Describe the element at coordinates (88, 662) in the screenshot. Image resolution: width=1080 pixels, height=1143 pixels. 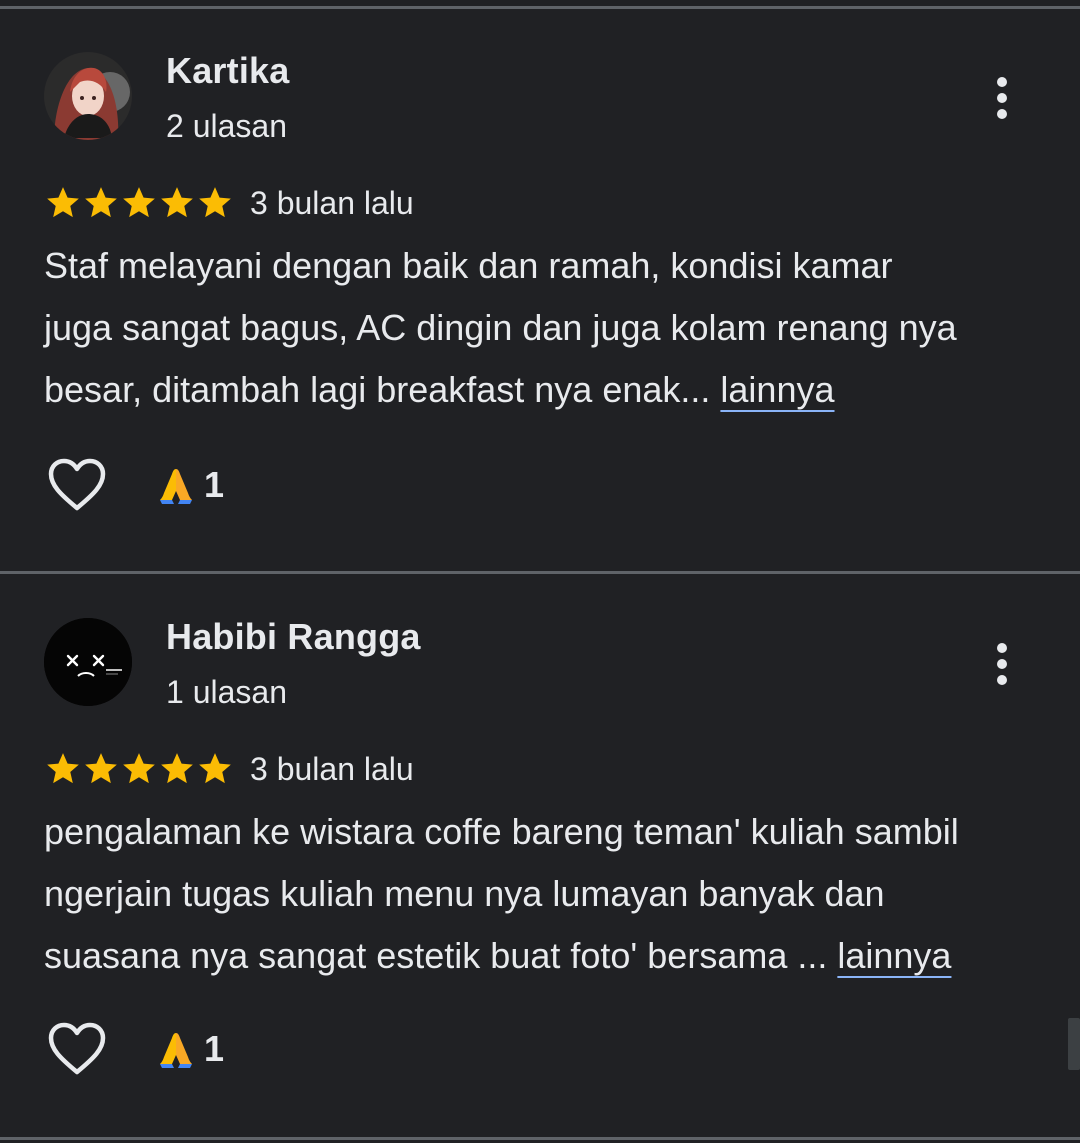
I see `avatar-habibi-rangga` at that location.